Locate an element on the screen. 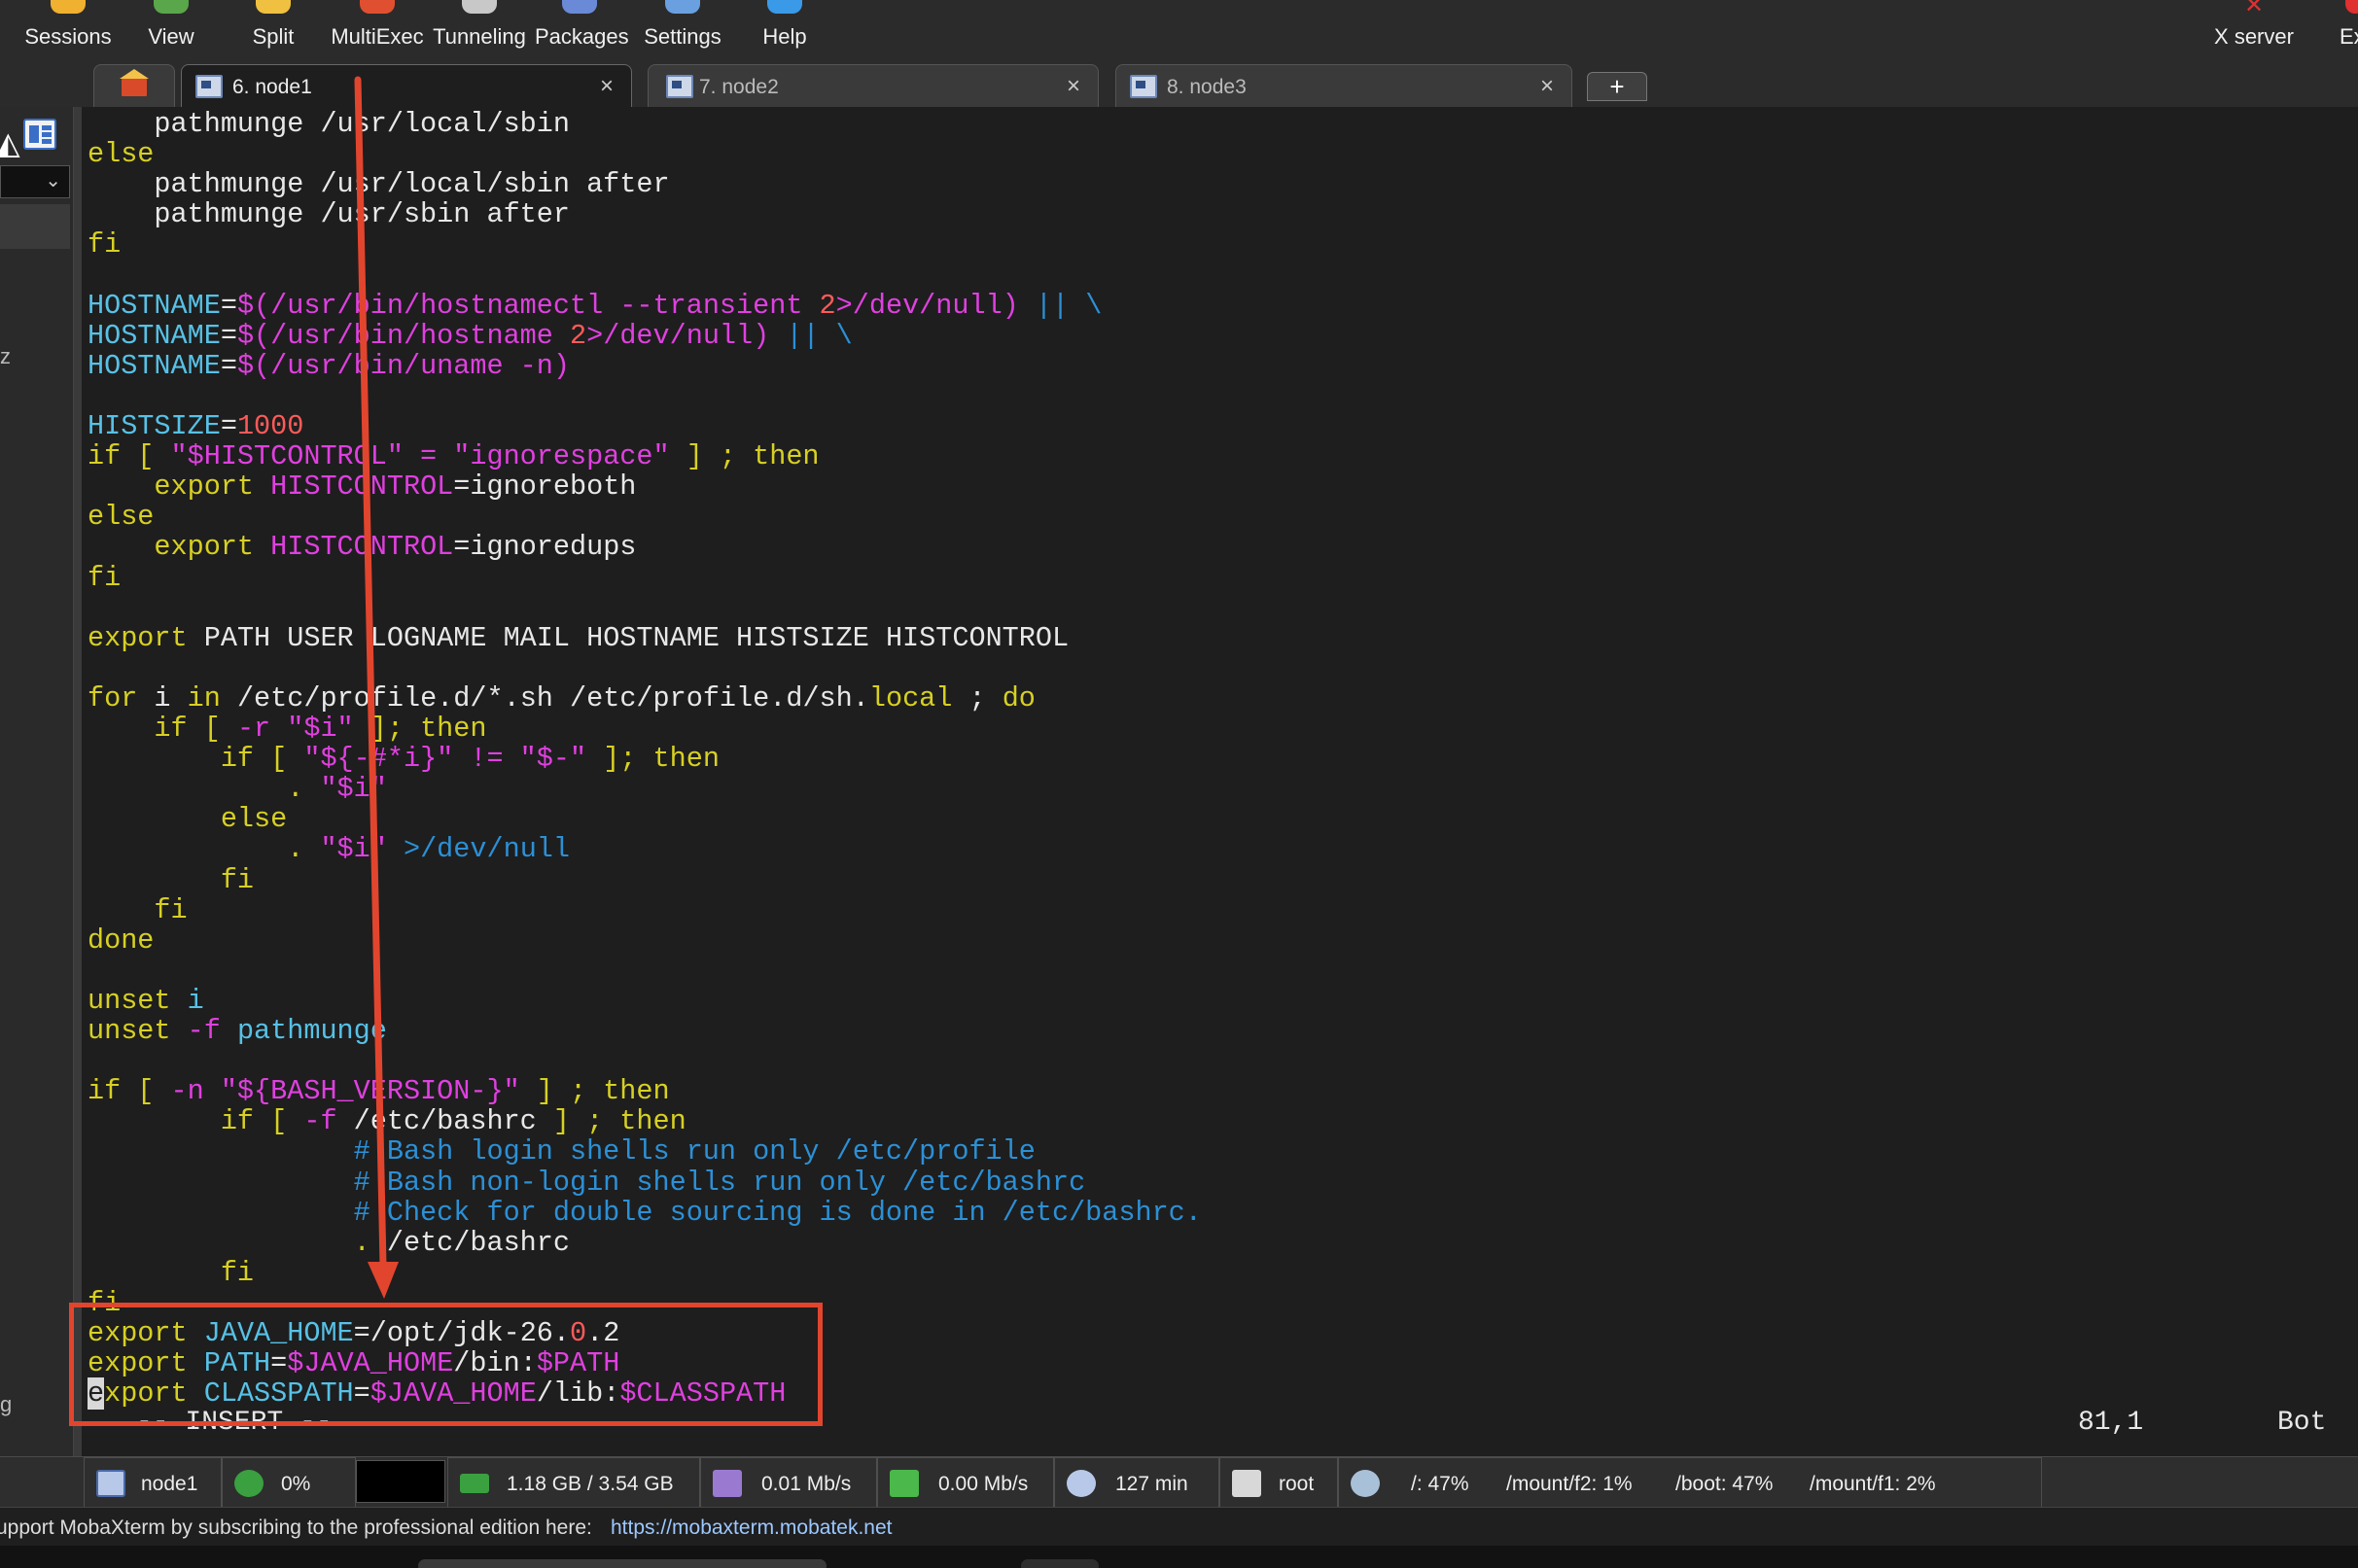  split-icon is located at coordinates (273, 7).